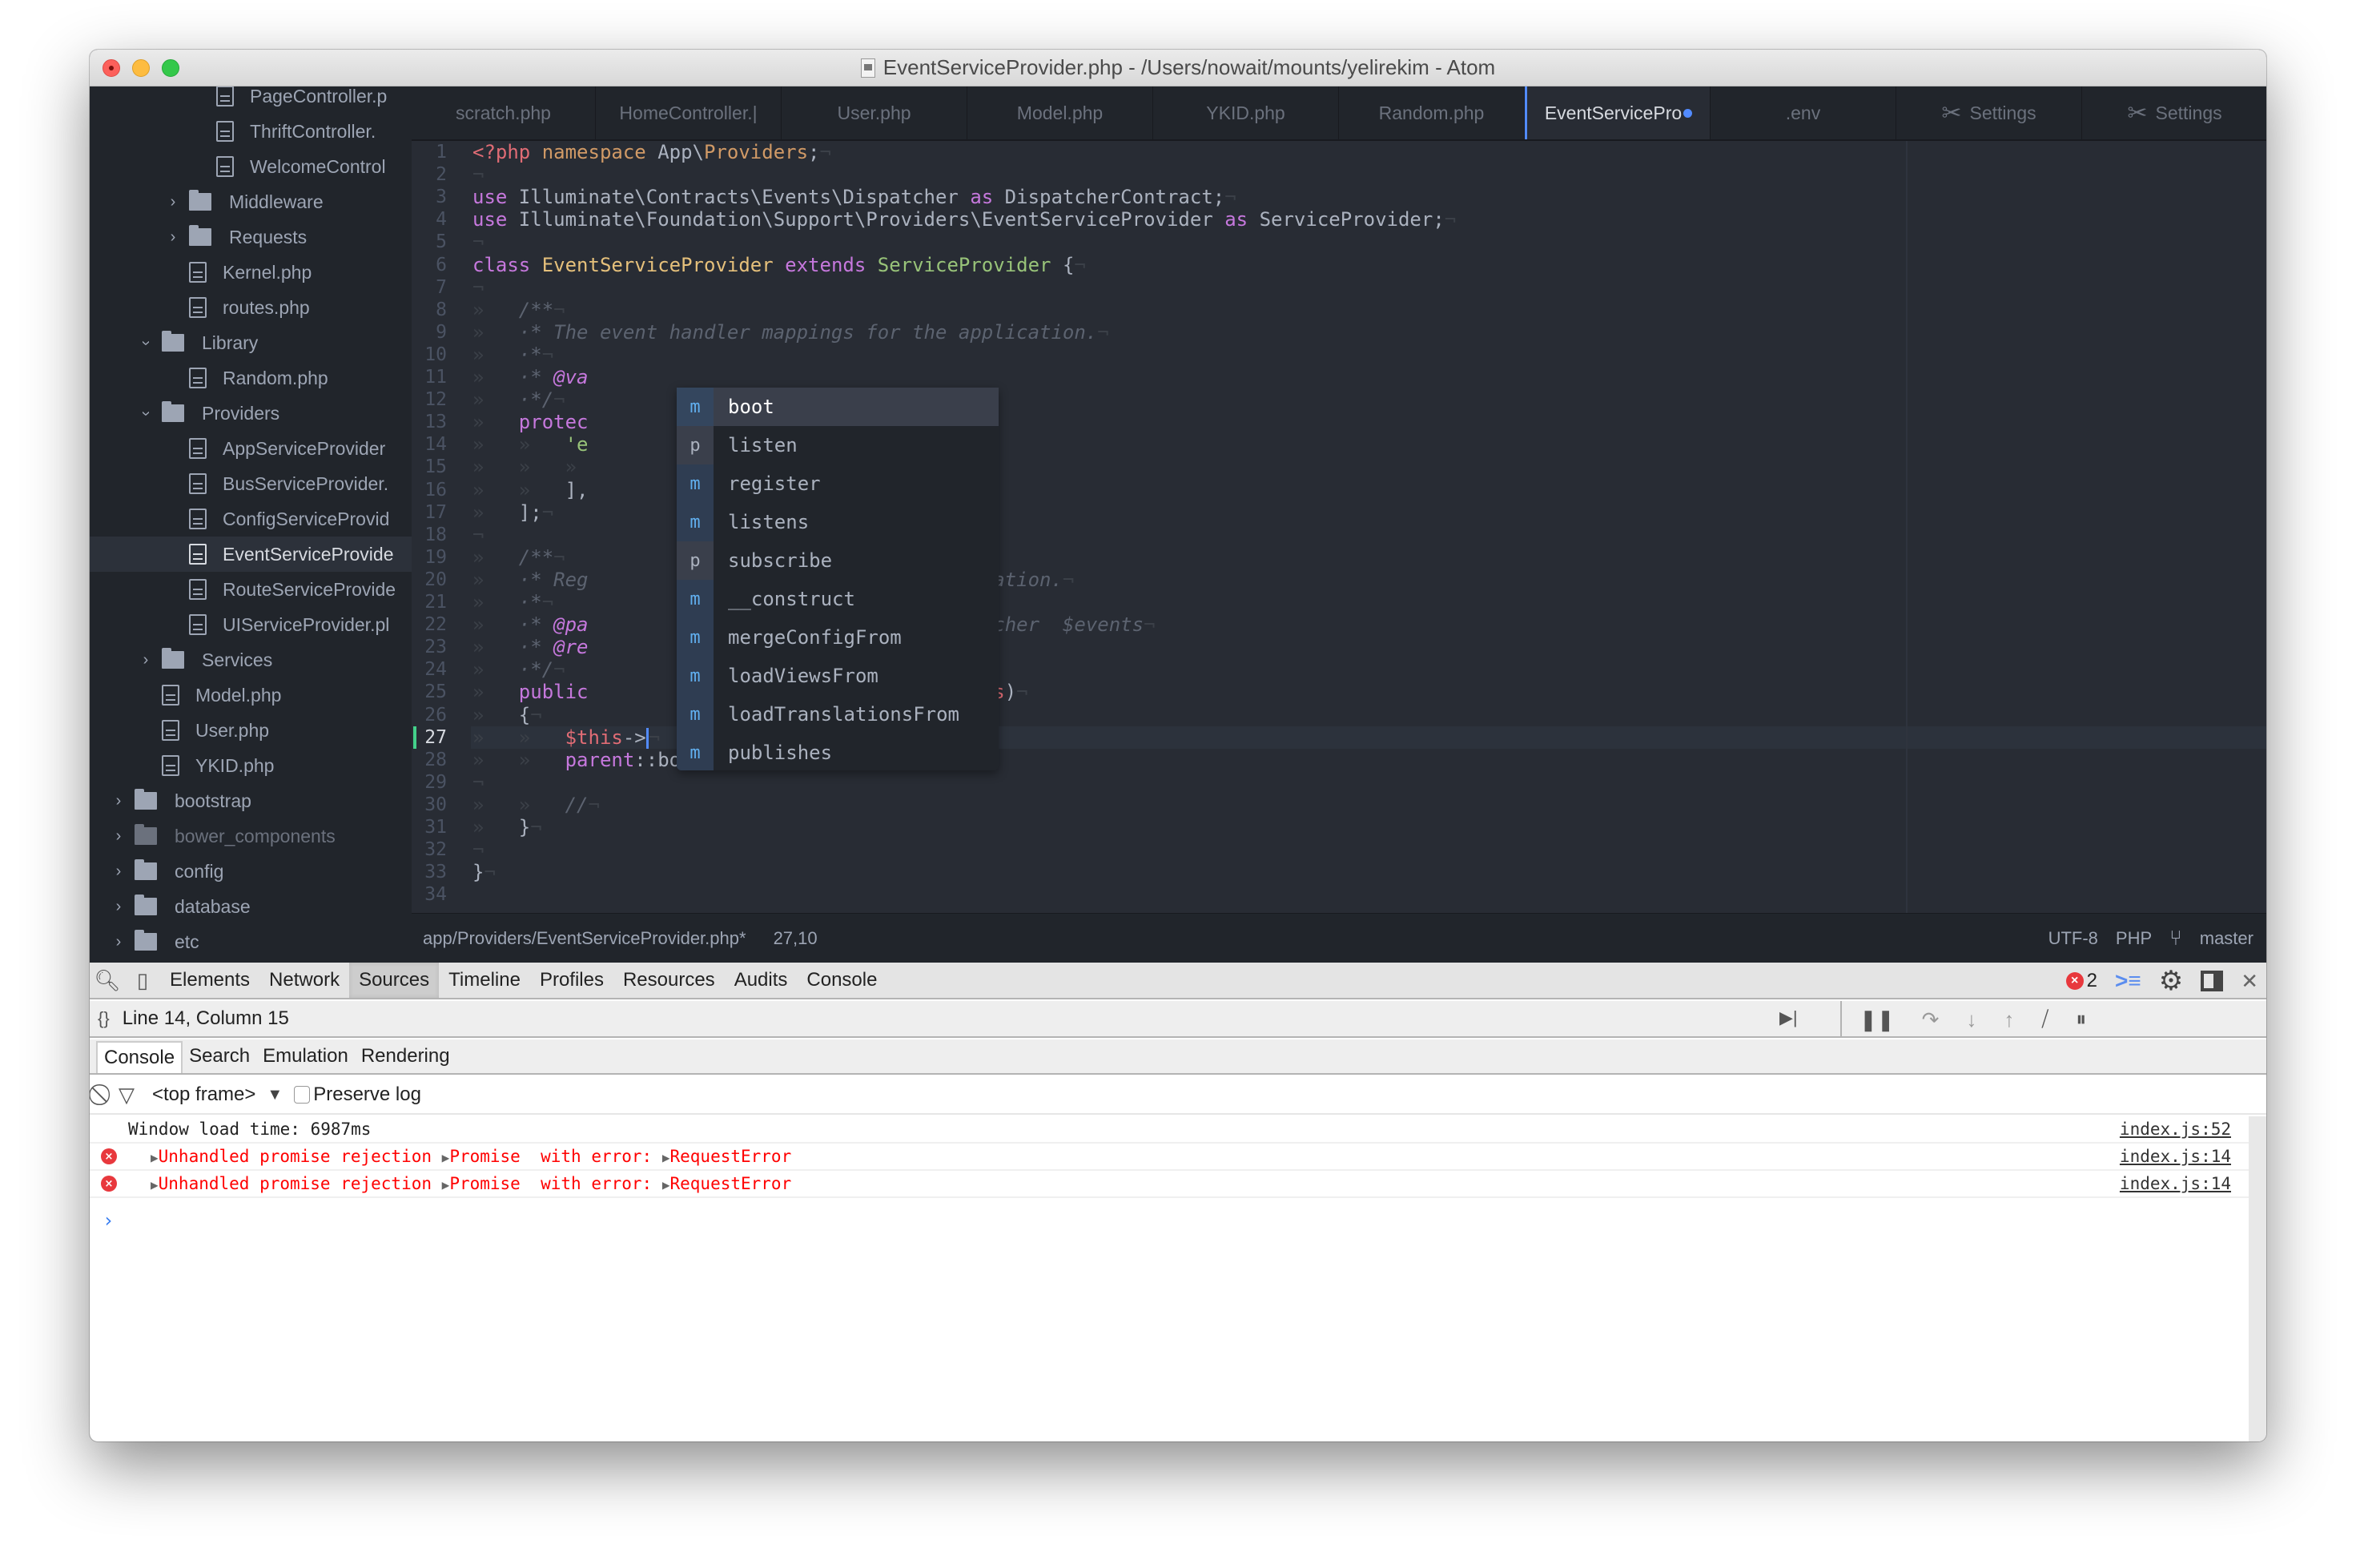 Image resolution: width=2356 pixels, height=1568 pixels. Describe the element at coordinates (2009, 1020) in the screenshot. I see `step-out-icon: ↑` at that location.